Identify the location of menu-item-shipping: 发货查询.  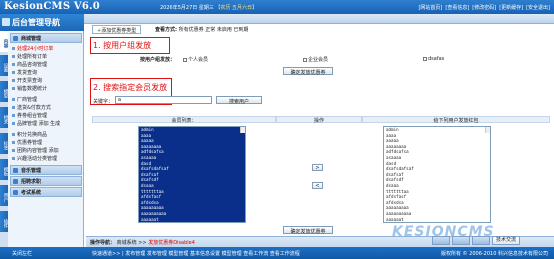
(46, 72).